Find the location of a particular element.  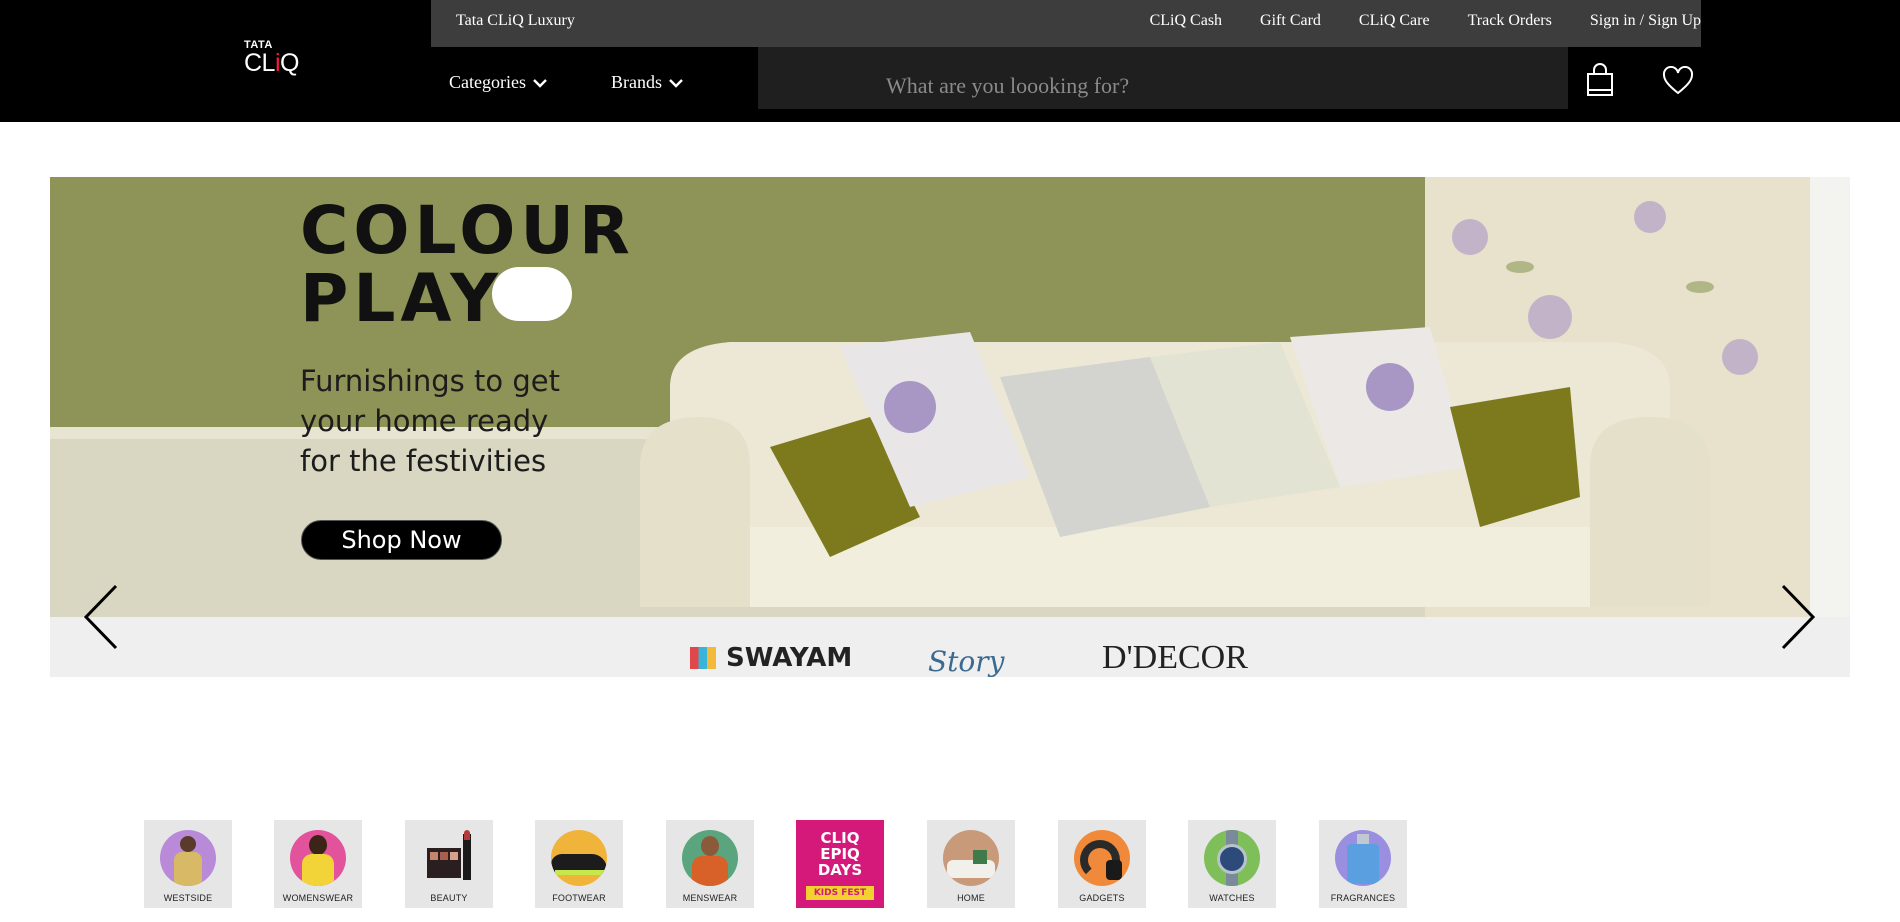

banner-brand-strip: SWAYAM Story D'DECOR is located at coordinates (950, 647).